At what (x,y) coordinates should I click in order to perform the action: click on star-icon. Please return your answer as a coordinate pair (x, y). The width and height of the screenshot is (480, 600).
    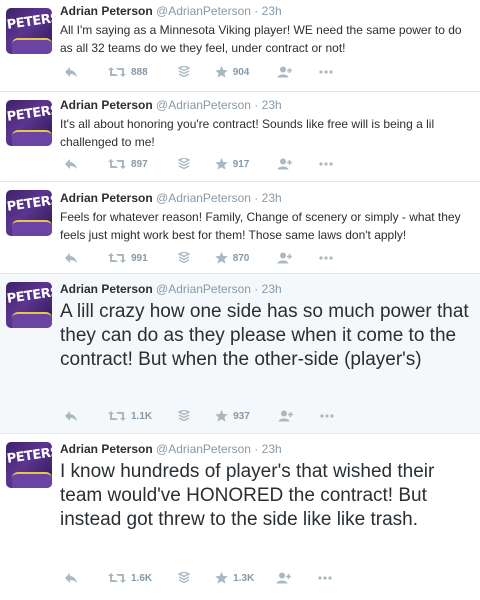
    Looking at the image, I should click on (221, 164).